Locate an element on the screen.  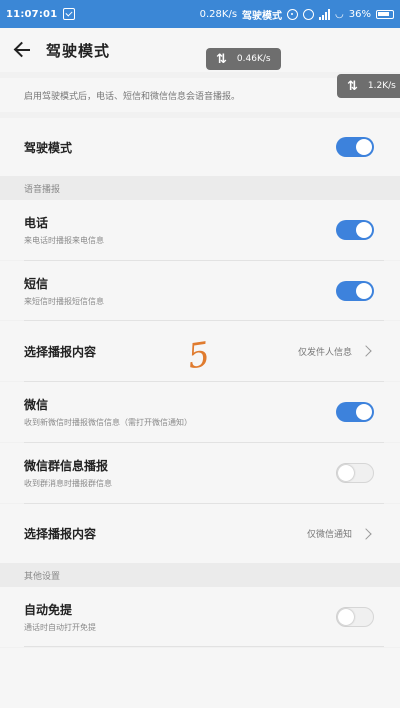
status-bar: 11:07:01 0.28K/s 驾驶模式 ◡ 36% is located at coordinates (200, 14).